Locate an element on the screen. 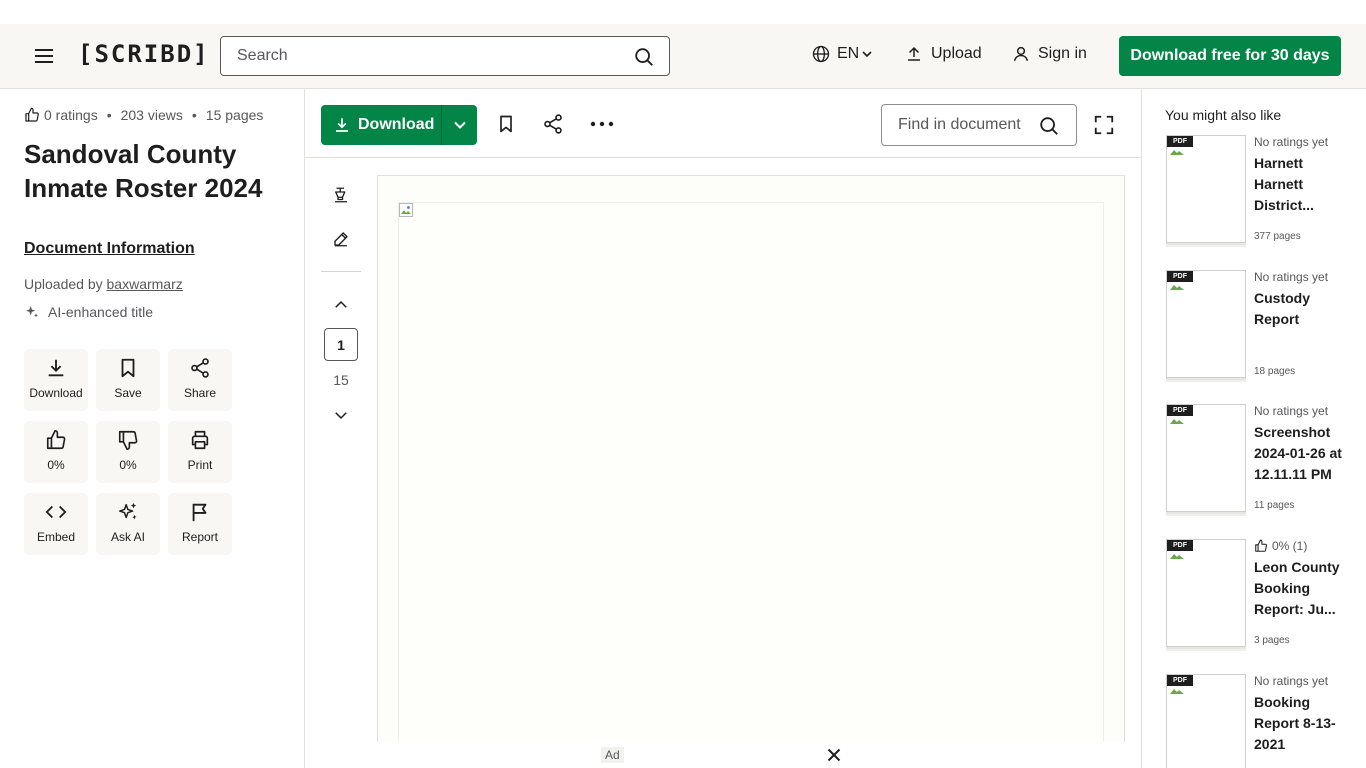 This screenshot has width=1366, height=768. chevron-up-icon is located at coordinates (341, 304).